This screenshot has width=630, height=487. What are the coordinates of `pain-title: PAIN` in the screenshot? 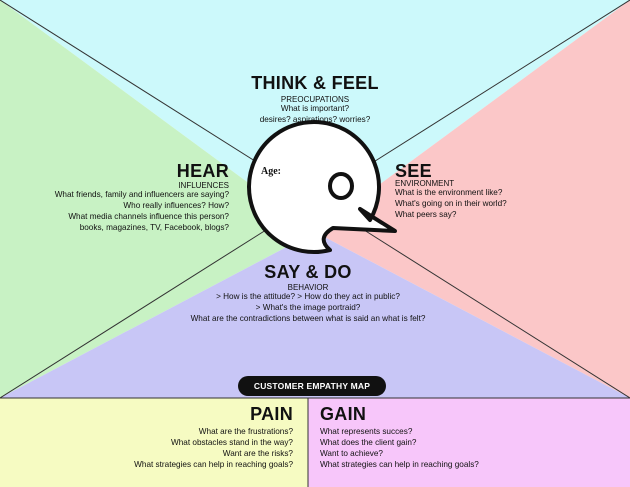 It's located at (271, 414).